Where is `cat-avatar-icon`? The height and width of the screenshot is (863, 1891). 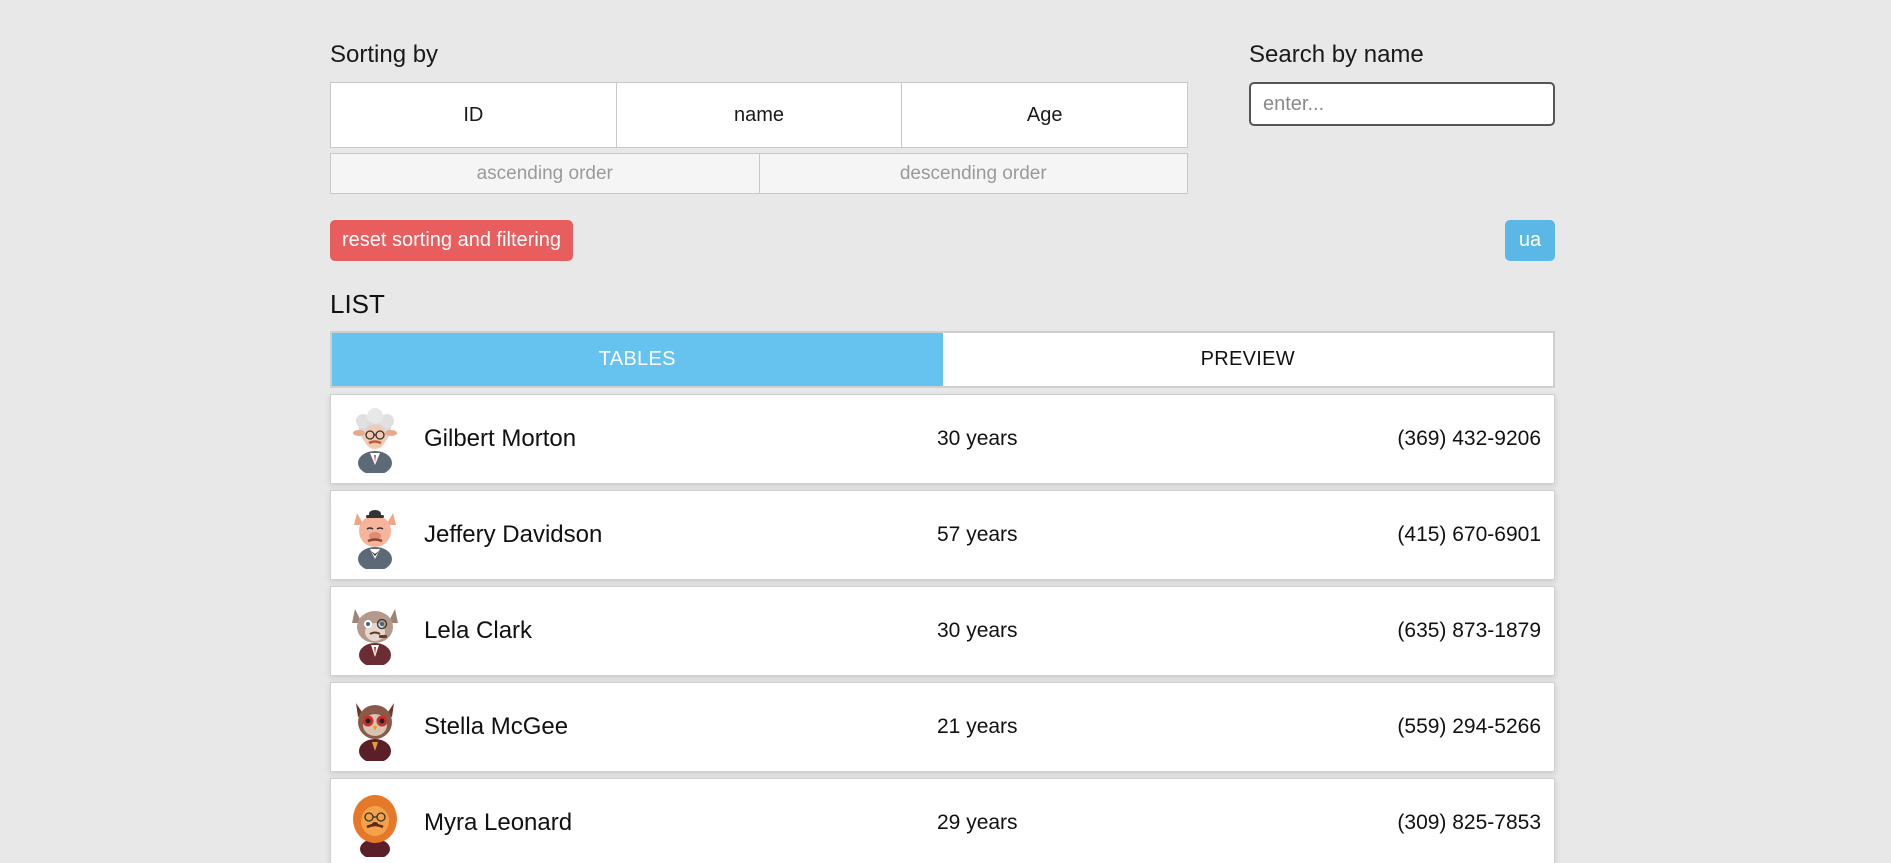 cat-avatar-icon is located at coordinates (375, 633).